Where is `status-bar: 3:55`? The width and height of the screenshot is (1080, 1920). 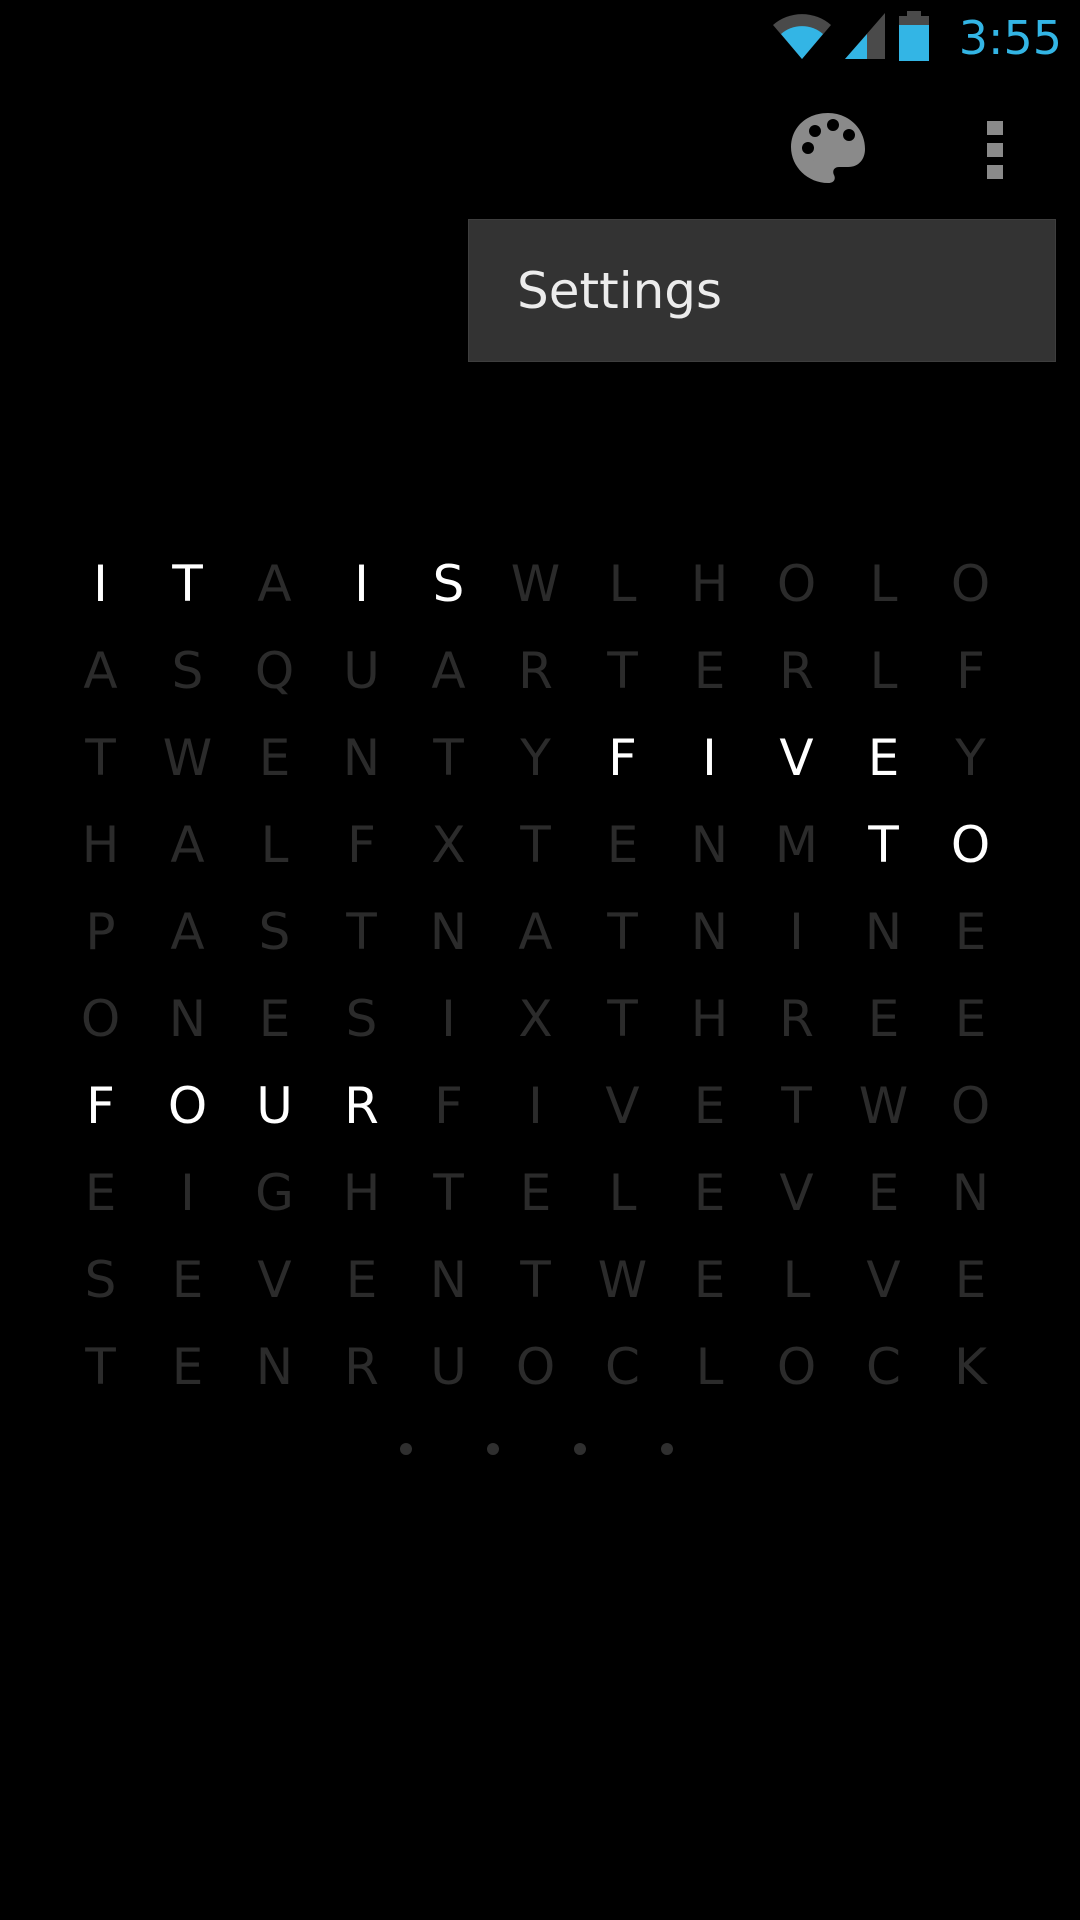 status-bar: 3:55 is located at coordinates (540, 37).